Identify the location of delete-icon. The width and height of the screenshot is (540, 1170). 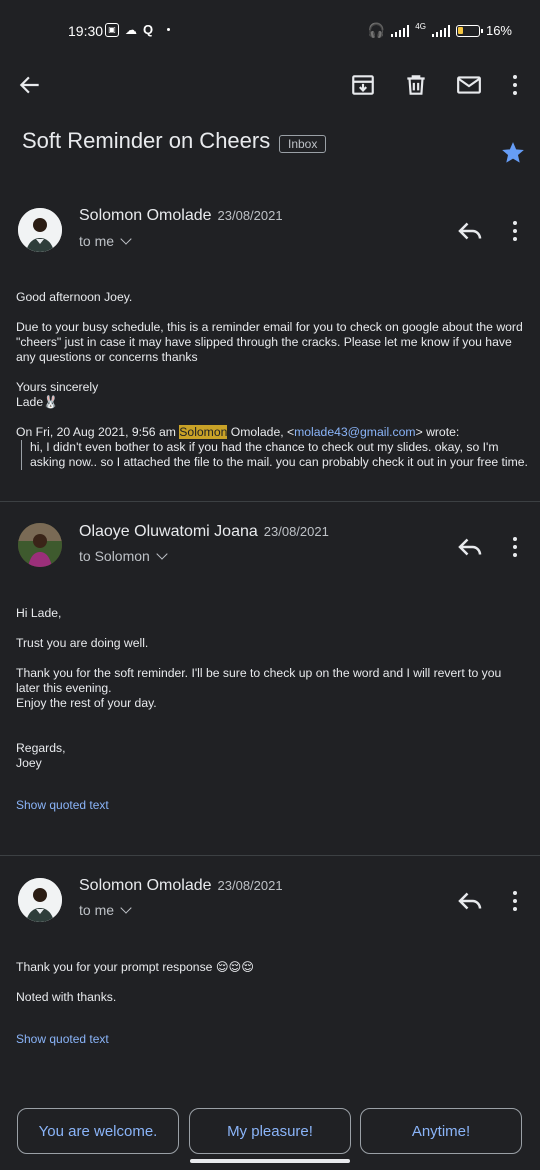
(416, 85).